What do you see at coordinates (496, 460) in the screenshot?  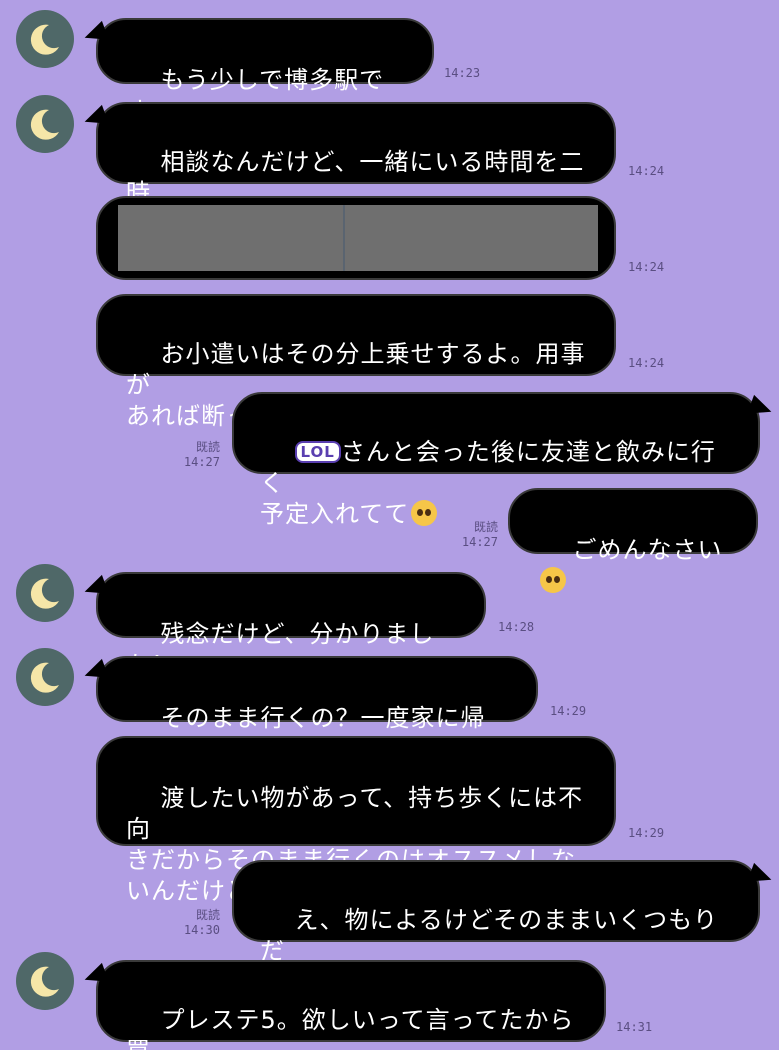 I see `outgoing-message: LOL さんと会った後に友達と飲みに行く 予定入れてて` at bounding box center [496, 460].